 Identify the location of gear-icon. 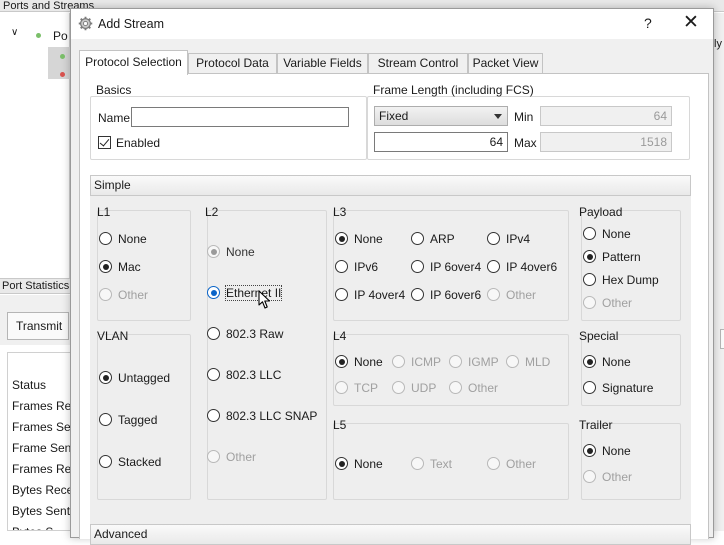
(85, 23).